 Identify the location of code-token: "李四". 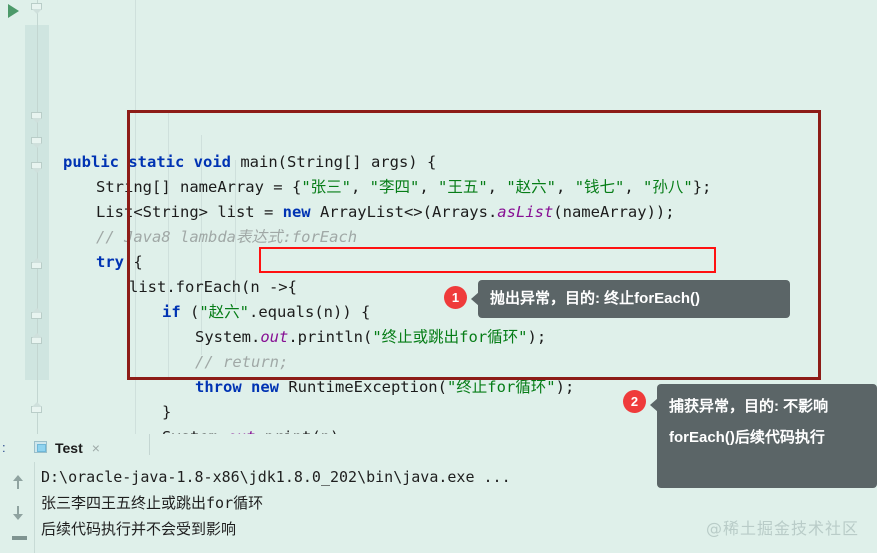
(394, 187).